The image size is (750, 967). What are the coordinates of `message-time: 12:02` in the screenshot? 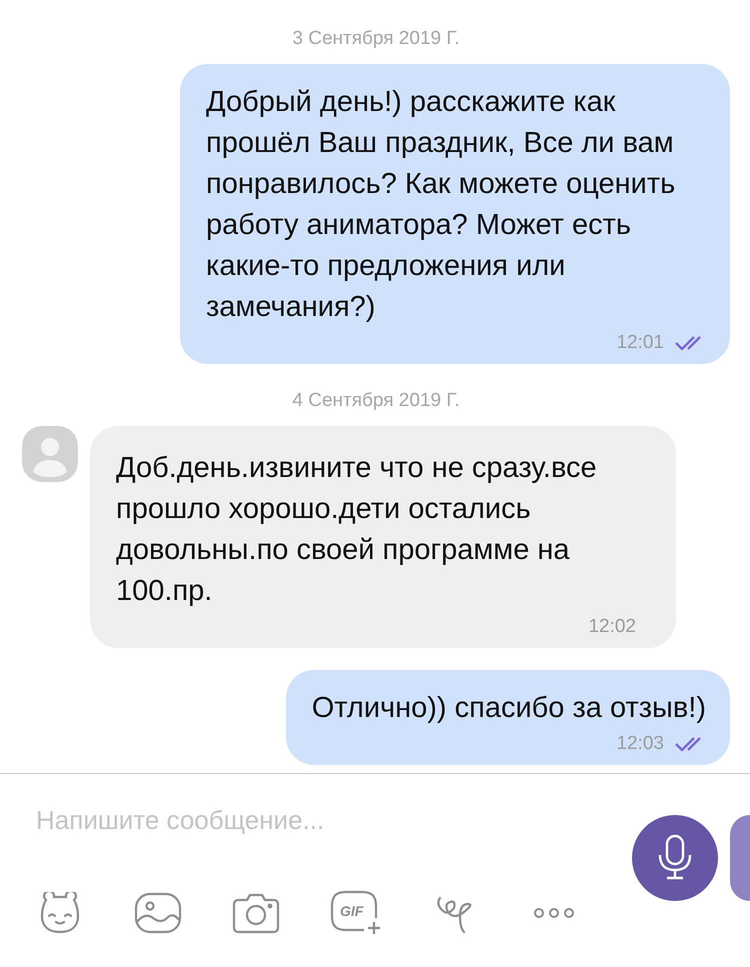 It's located at (612, 627).